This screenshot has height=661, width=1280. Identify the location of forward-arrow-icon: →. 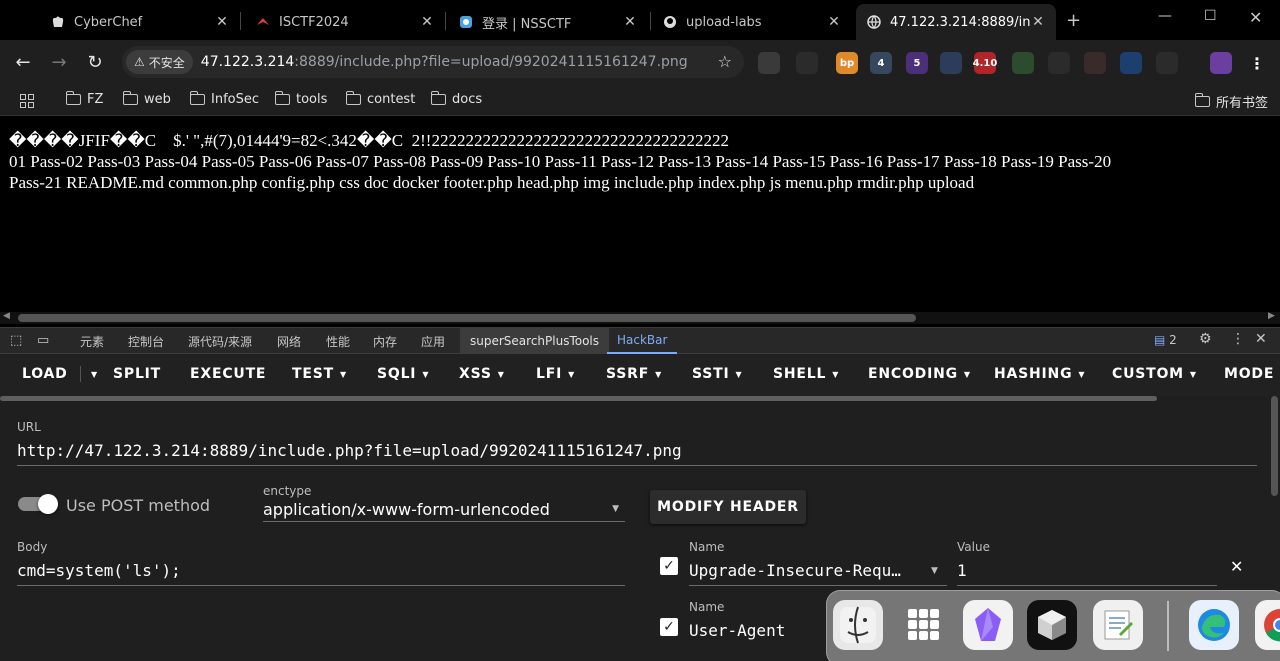
(59, 62).